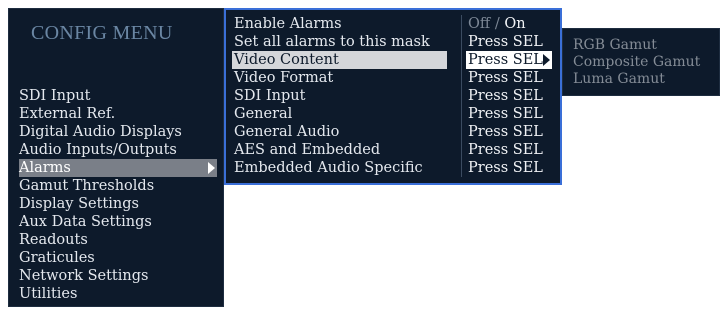 The image size is (727, 310). I want to click on submenu-item-luma-gamut: Luma Gamut, so click(636, 79).